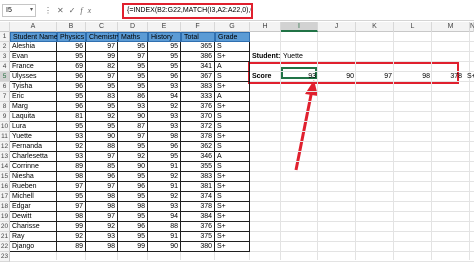 The image size is (474, 262). What do you see at coordinates (102, 67) in the screenshot?
I see `table-cell: 82` at bounding box center [102, 67].